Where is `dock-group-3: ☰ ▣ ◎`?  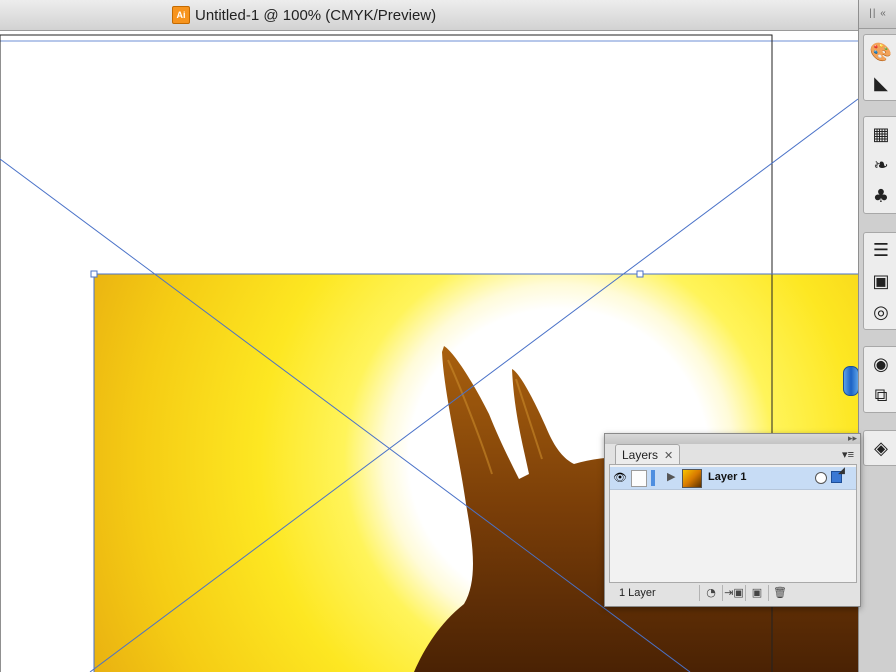
dock-group-3: ☰ ▣ ◎ is located at coordinates (879, 281).